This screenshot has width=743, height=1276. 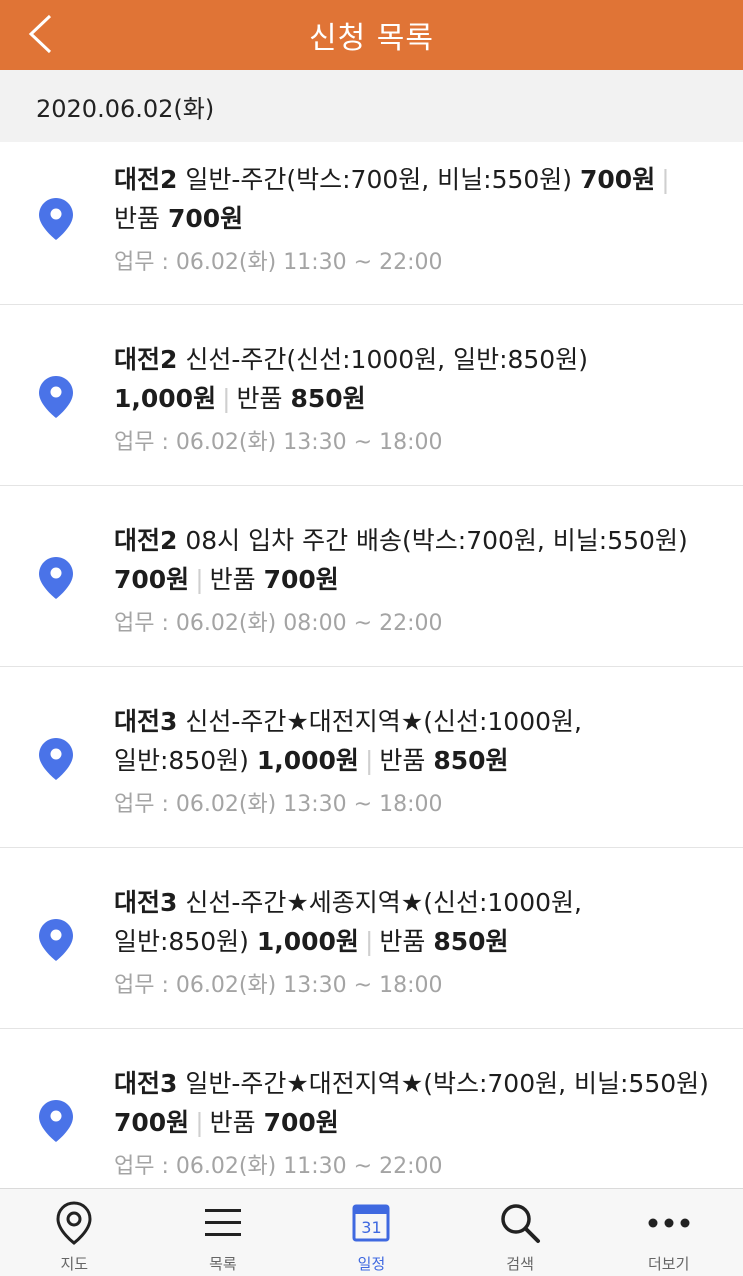 I want to click on bottom-tab-bar: 지도 목록 31 일정 검색 더보기, so click(x=371, y=1232).